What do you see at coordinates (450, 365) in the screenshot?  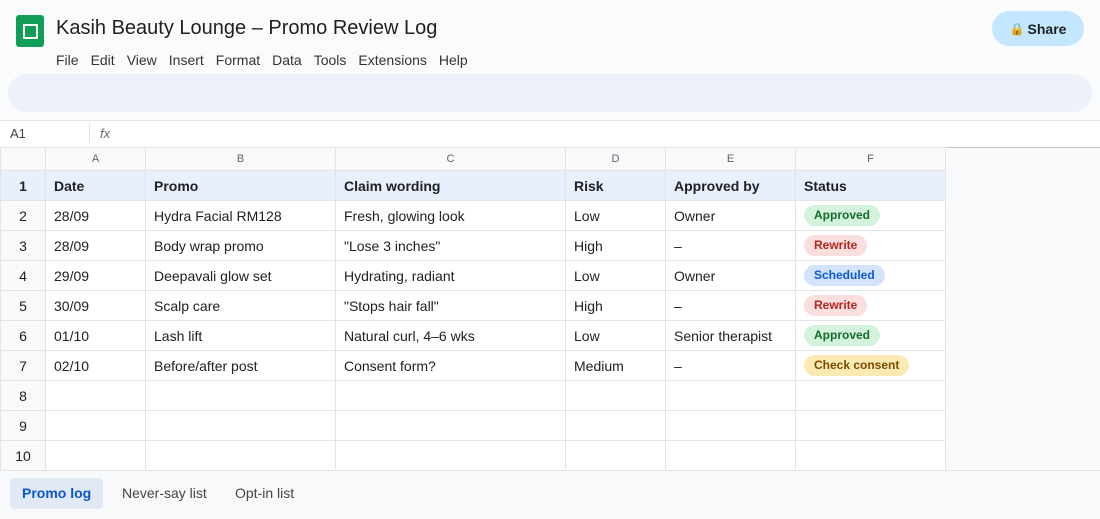 I see `claim-cell: Consent form?` at bounding box center [450, 365].